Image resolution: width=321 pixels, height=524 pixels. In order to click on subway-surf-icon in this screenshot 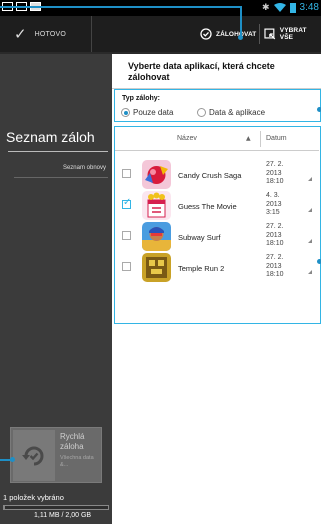, I will do `click(156, 236)`.